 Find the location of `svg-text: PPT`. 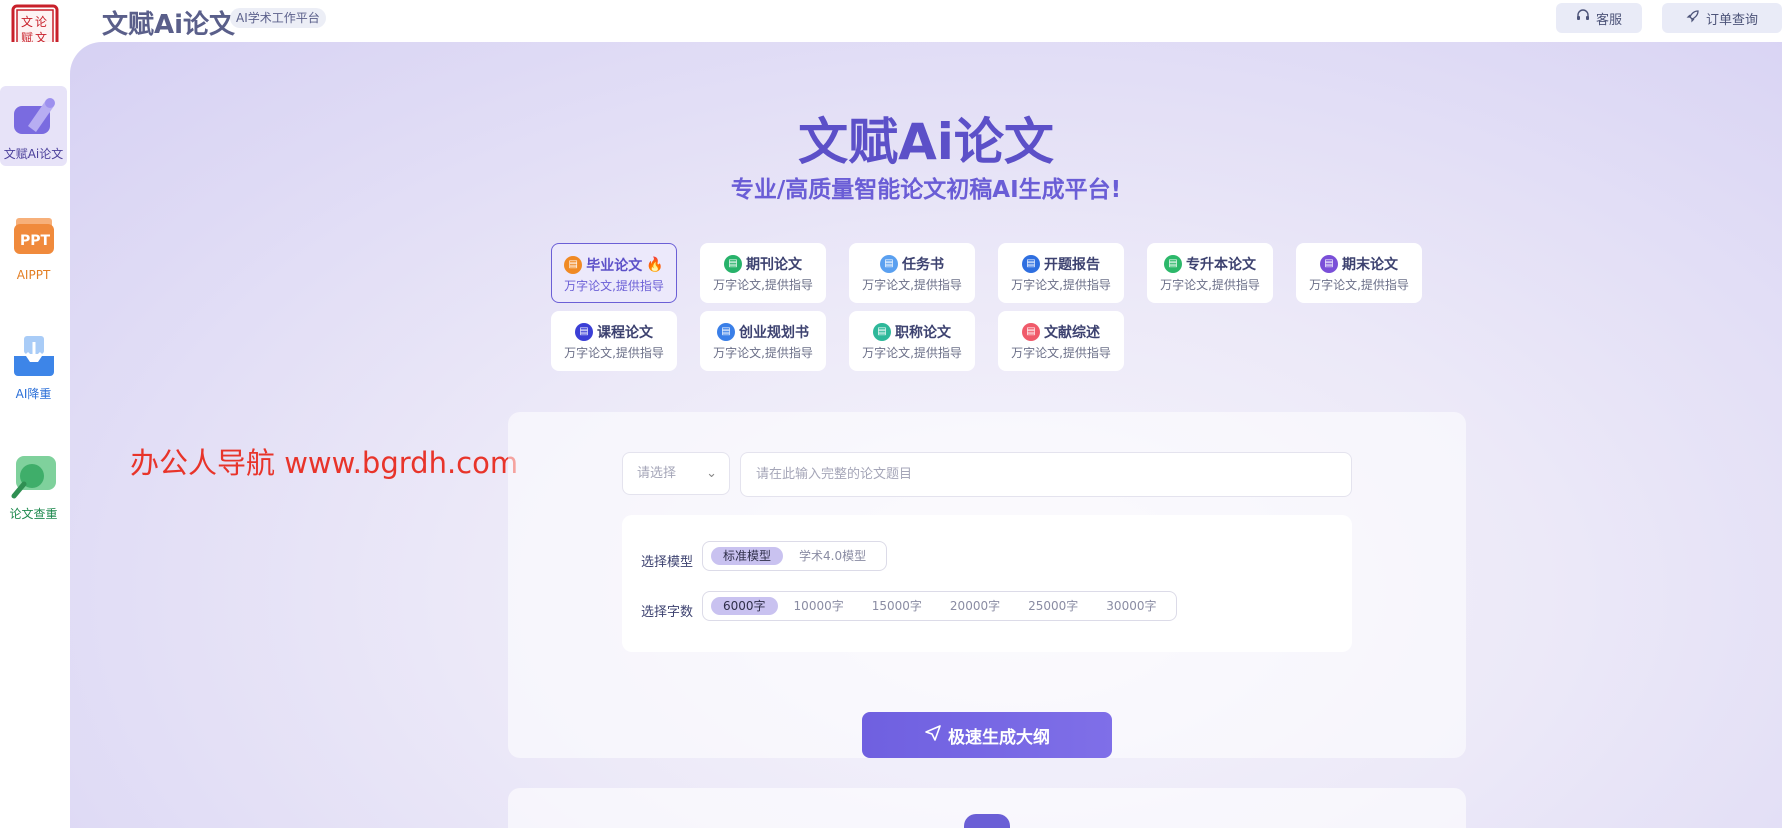

svg-text: PPT is located at coordinates (35, 241).